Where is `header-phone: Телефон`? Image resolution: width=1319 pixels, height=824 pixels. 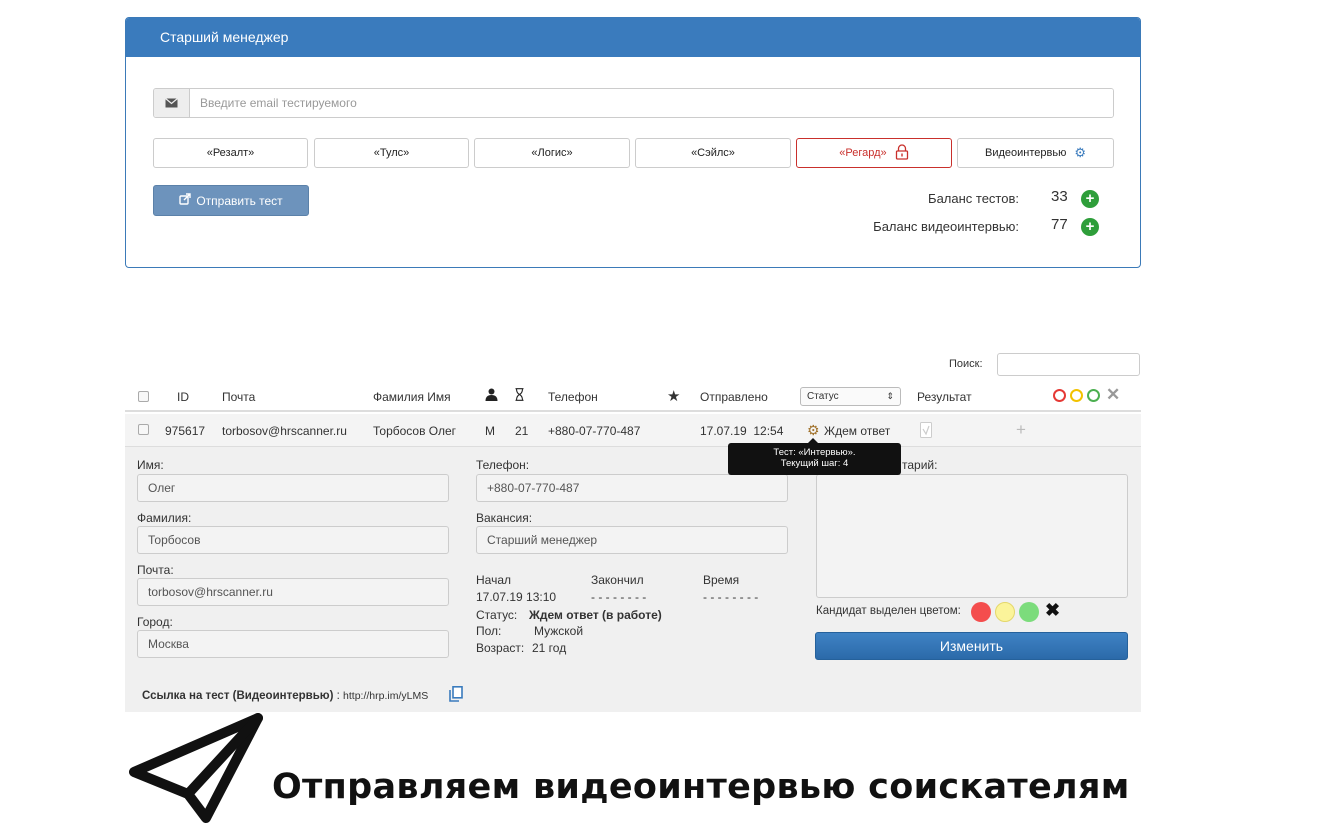
header-phone: Телефон is located at coordinates (573, 397).